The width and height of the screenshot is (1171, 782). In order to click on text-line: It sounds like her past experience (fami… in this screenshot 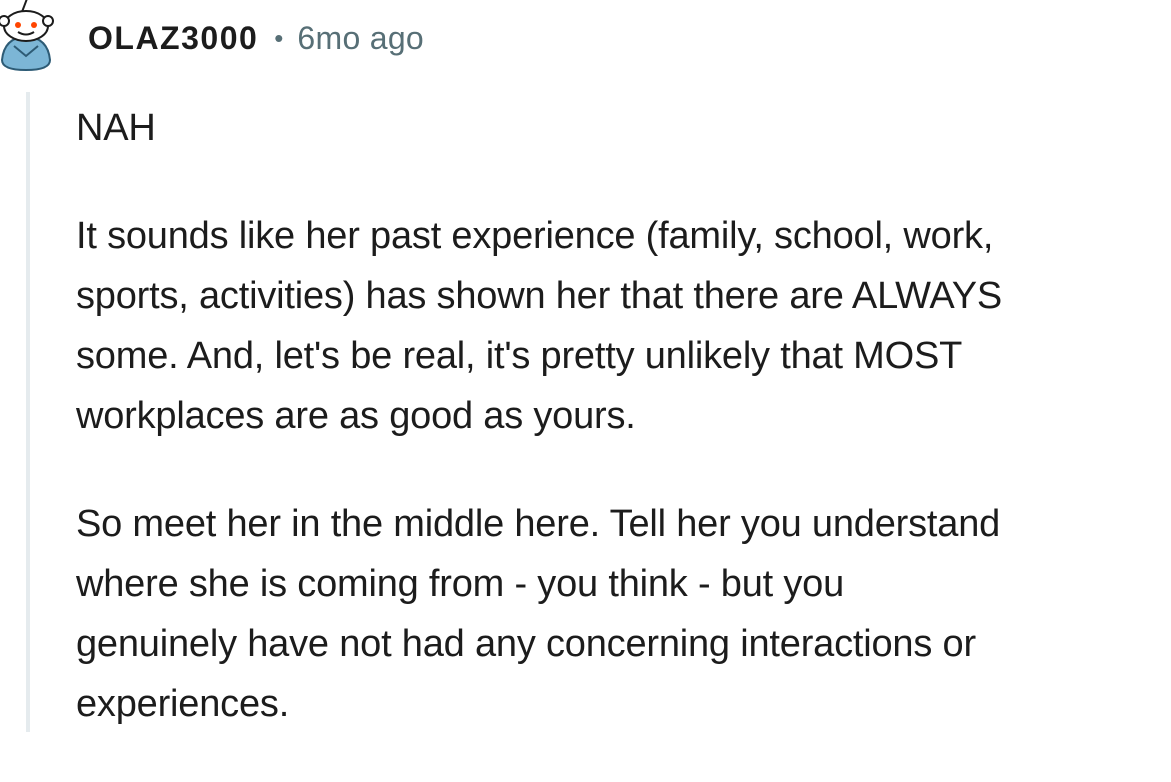, I will do `click(535, 236)`.